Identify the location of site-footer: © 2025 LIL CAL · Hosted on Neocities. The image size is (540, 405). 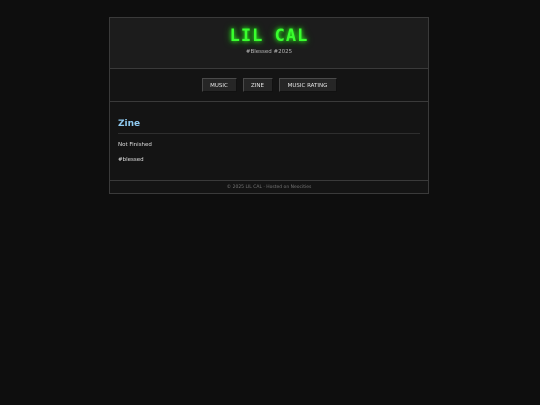
(269, 187).